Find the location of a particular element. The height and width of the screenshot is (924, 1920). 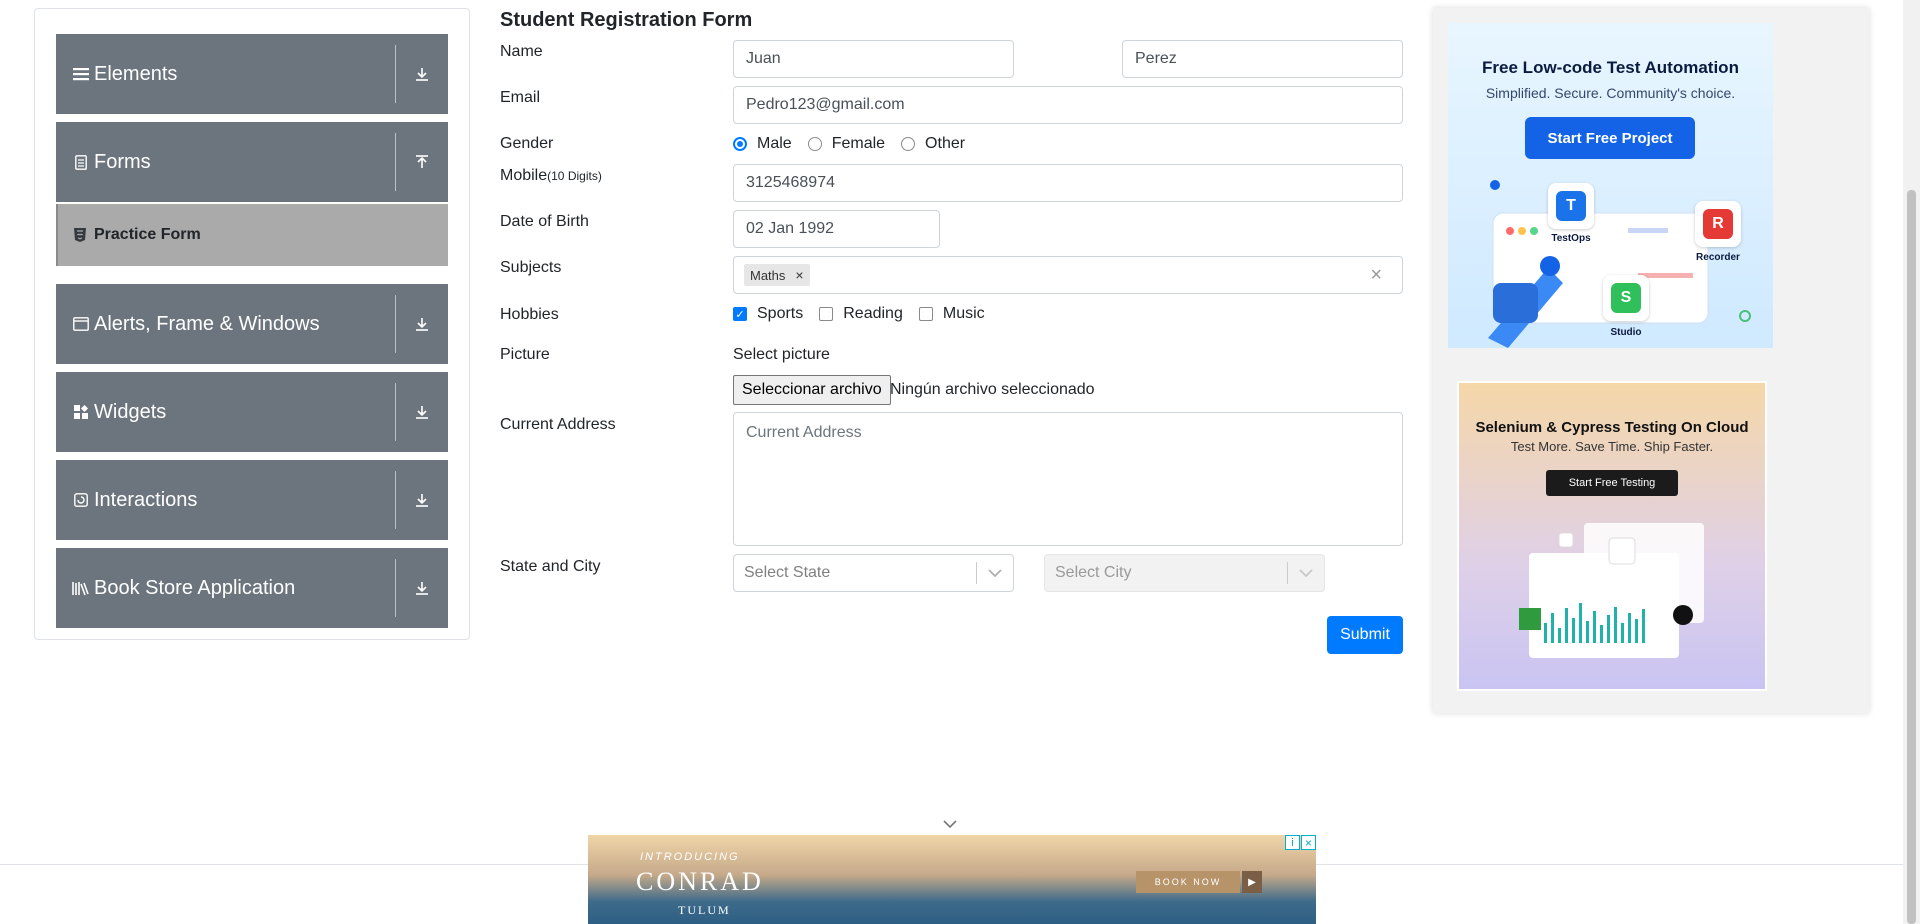

document-icon is located at coordinates (81, 162).